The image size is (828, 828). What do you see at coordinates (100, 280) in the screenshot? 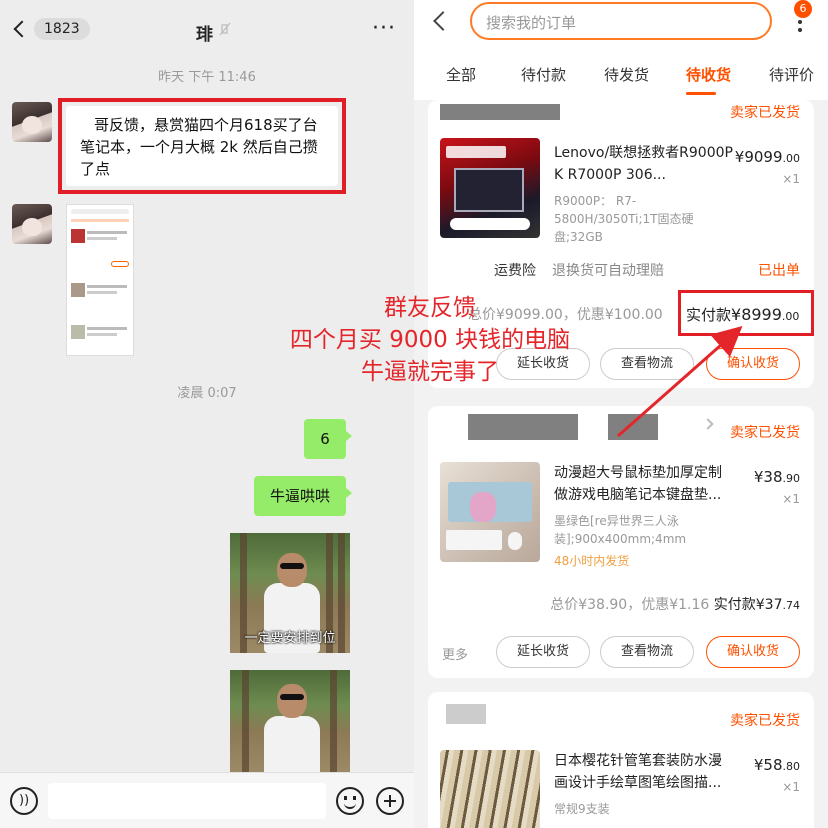
I see `screenshot-thumbnail` at bounding box center [100, 280].